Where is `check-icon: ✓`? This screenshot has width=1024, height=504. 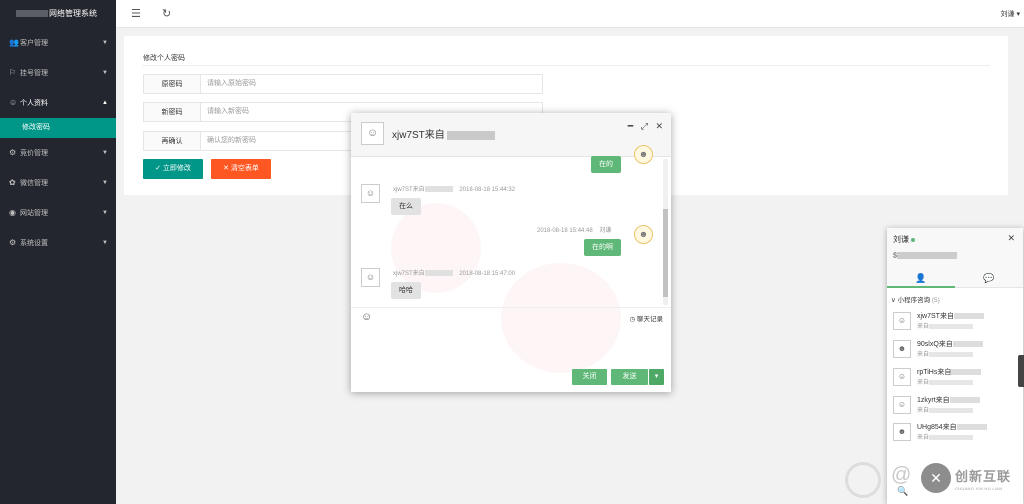 check-icon: ✓ is located at coordinates (158, 168).